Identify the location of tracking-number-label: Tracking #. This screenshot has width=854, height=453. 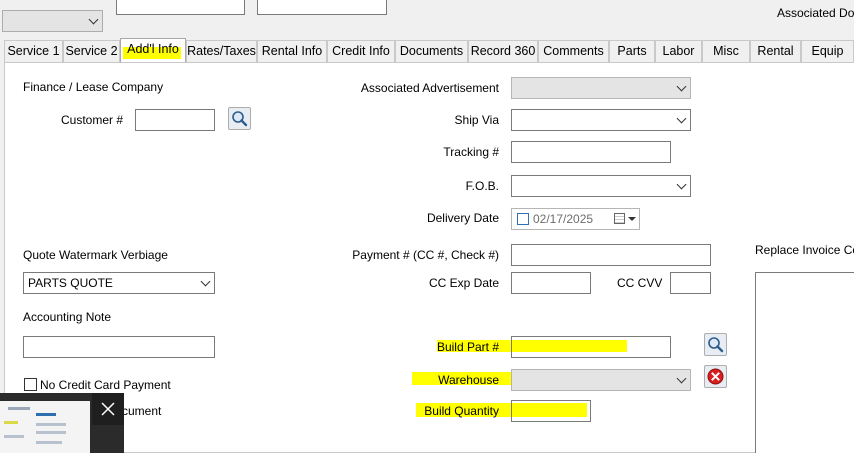
(471, 152).